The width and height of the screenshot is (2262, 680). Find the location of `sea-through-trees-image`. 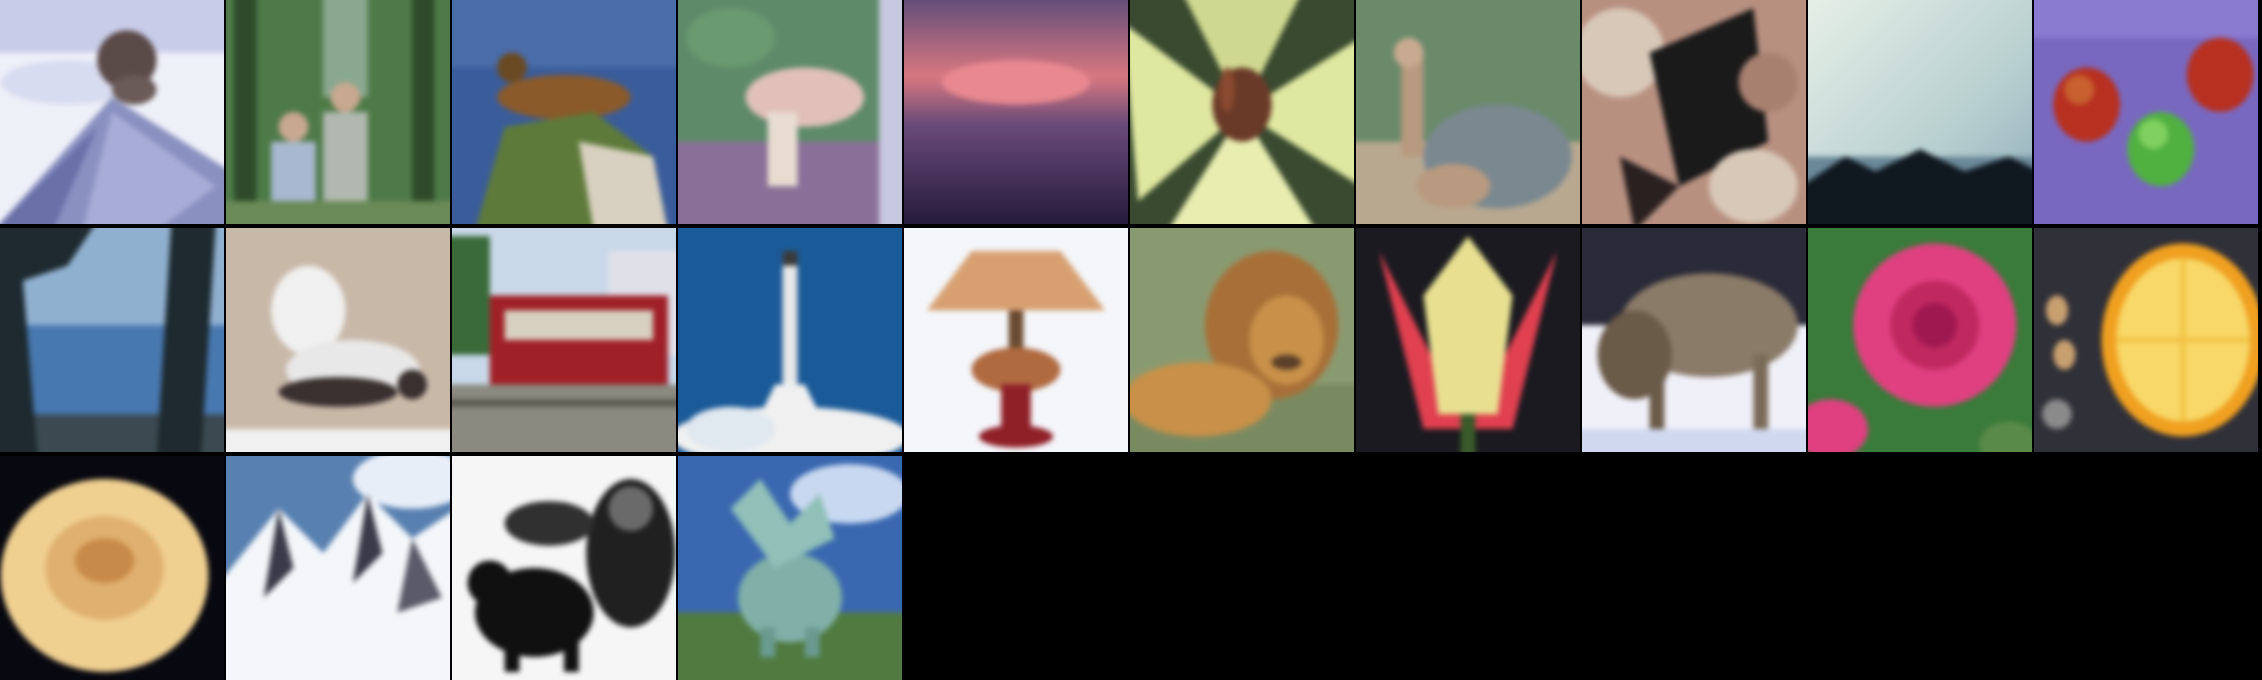

sea-through-trees-image is located at coordinates (112, 340).